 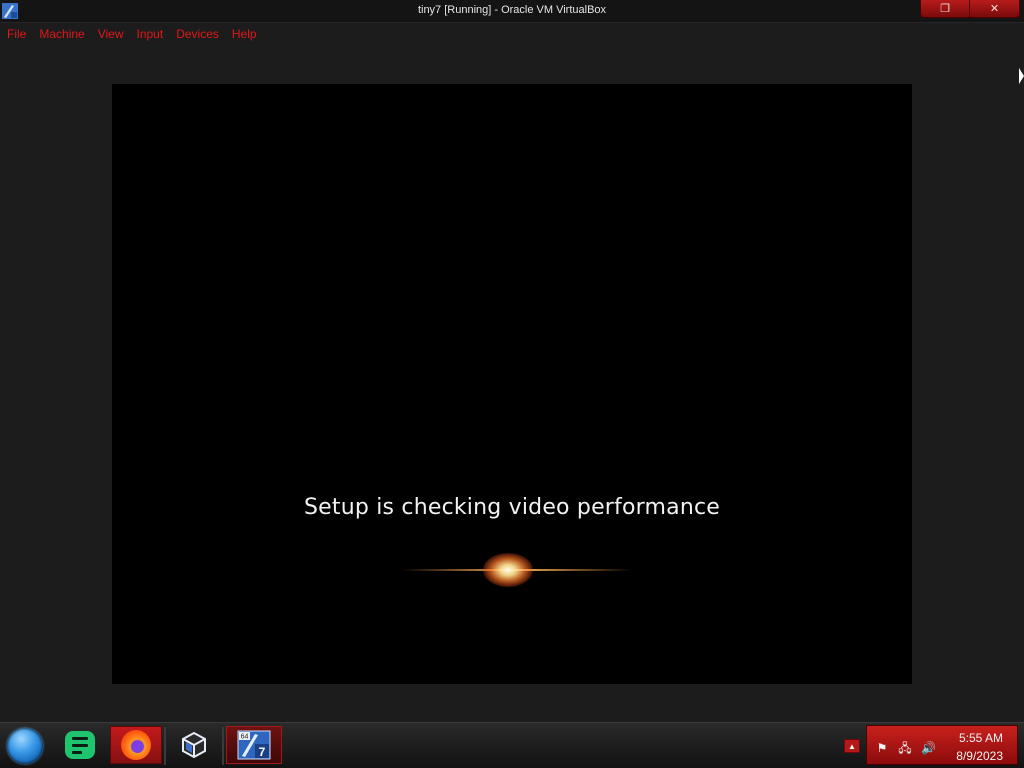 I want to click on windows7-64-icon: 64 7, so click(x=254, y=745).